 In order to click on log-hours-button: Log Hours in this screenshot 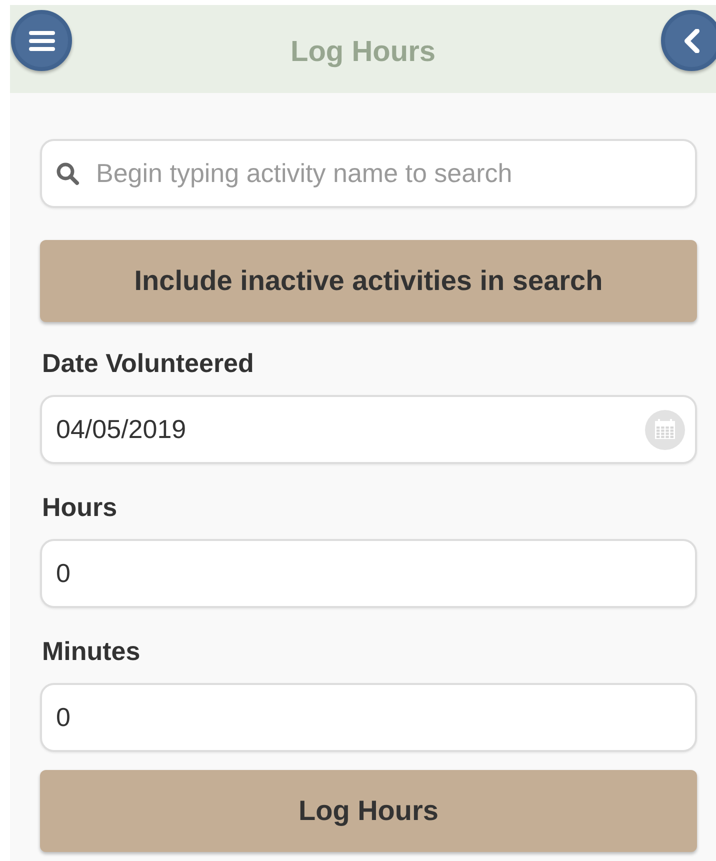, I will do `click(368, 811)`.